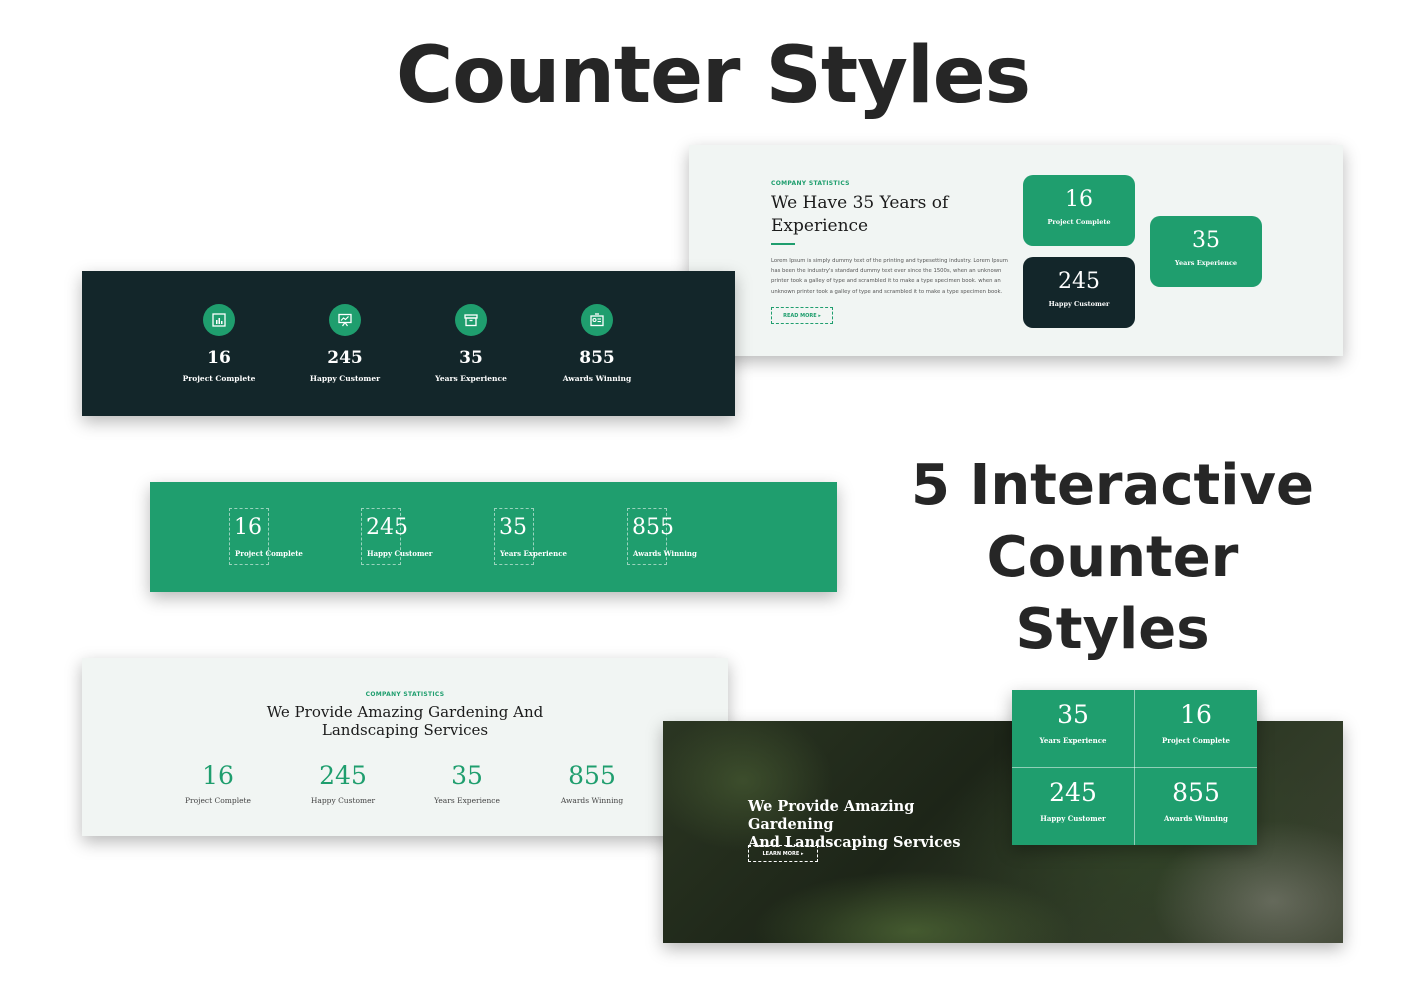 Image resolution: width=1426 pixels, height=983 pixels. I want to click on grid-cell: 245 Happy Customer, so click(1073, 806).